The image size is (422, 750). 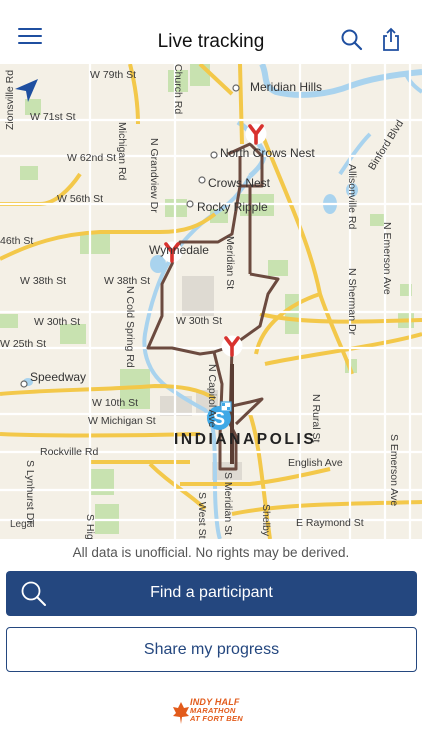 I want to click on find-participant-label: Find a participant, so click(x=211, y=592).